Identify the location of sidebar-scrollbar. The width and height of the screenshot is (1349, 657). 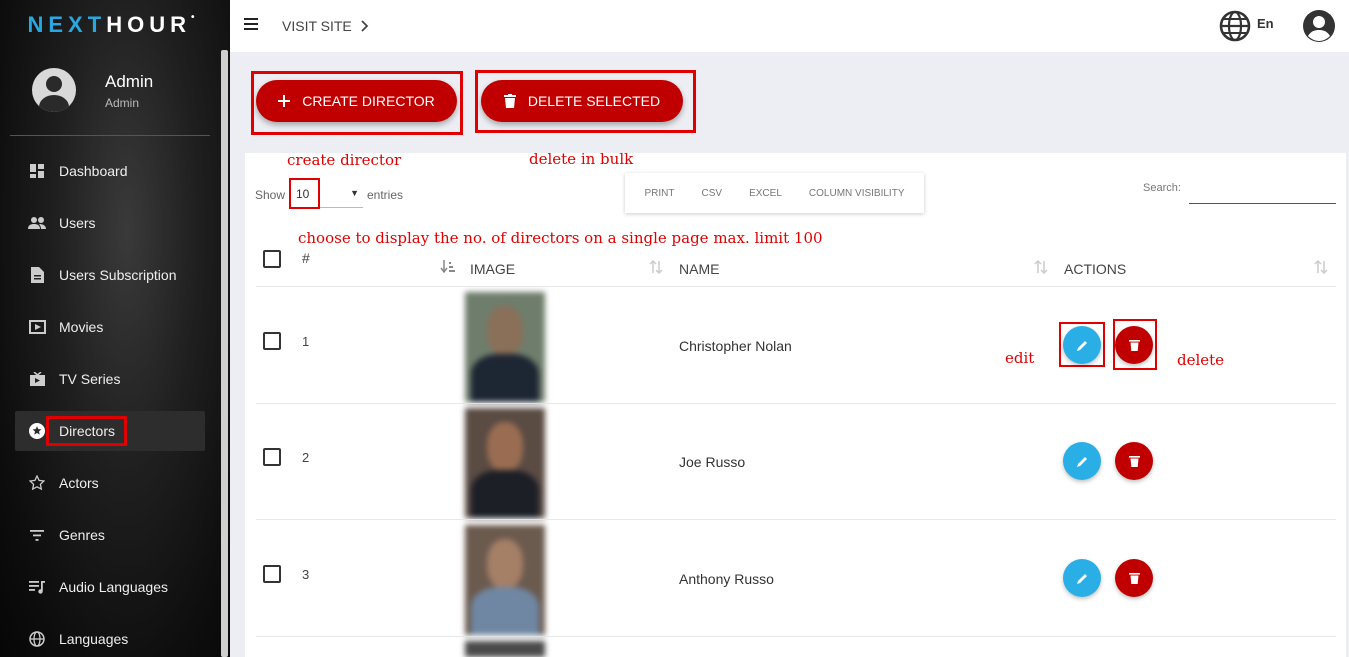
(224, 353).